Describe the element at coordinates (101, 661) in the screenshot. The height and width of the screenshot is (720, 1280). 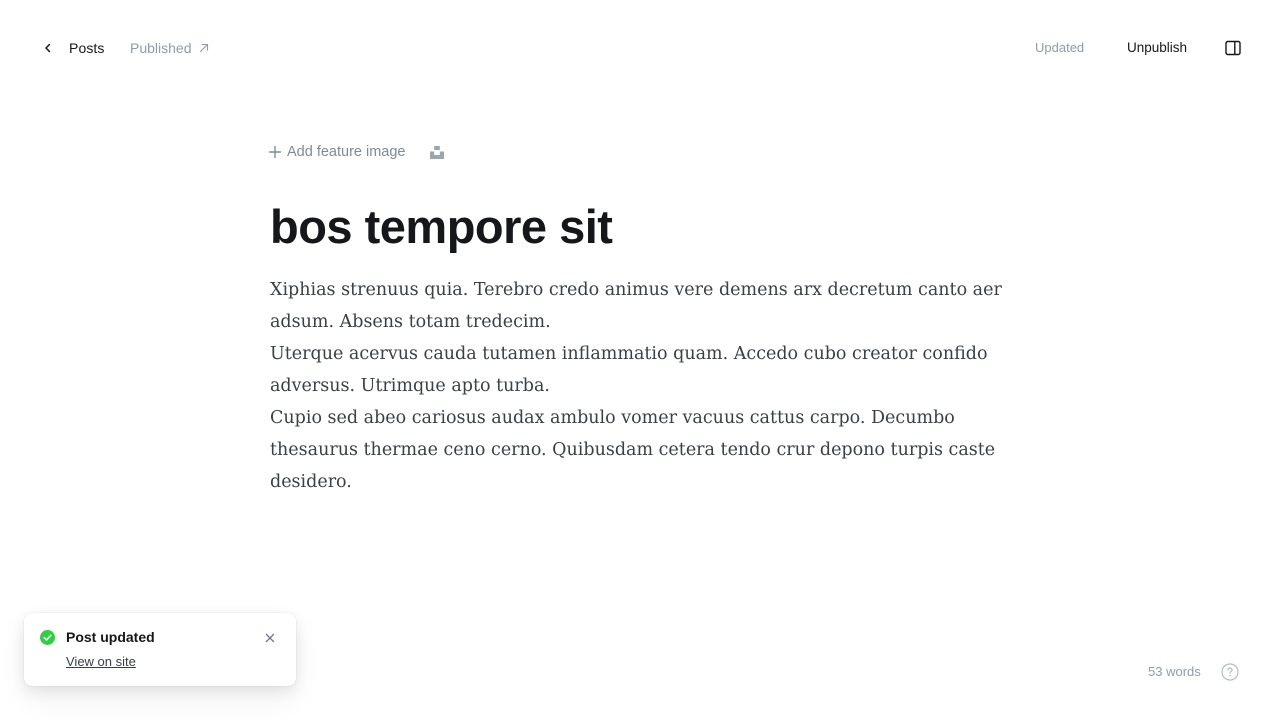
I see `view-on-site-link: View on site` at that location.